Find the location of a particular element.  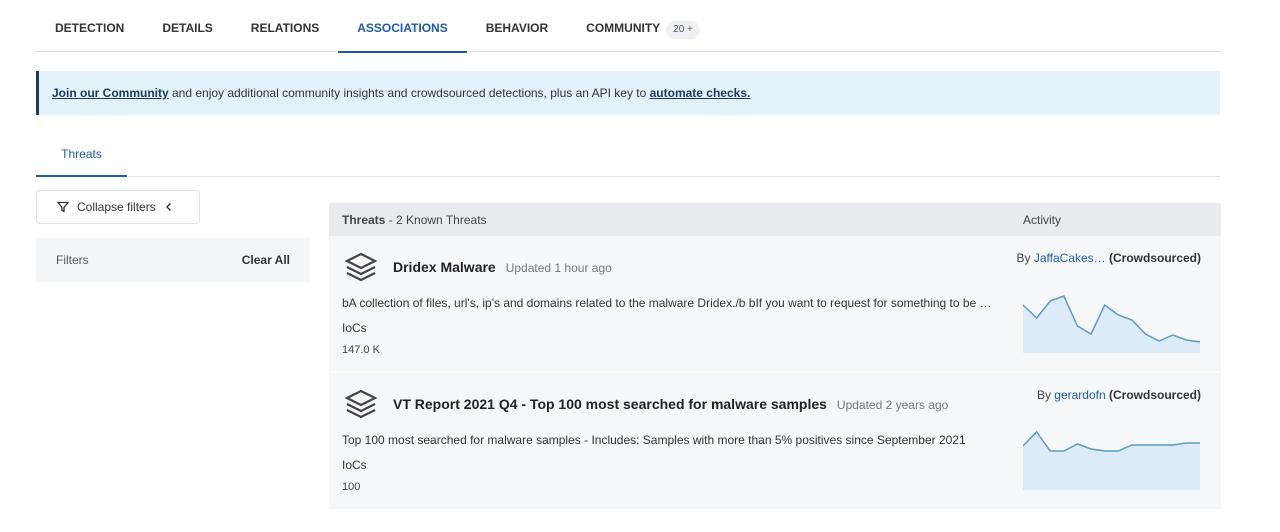

header-count: - 2 Known Threats is located at coordinates (436, 219).